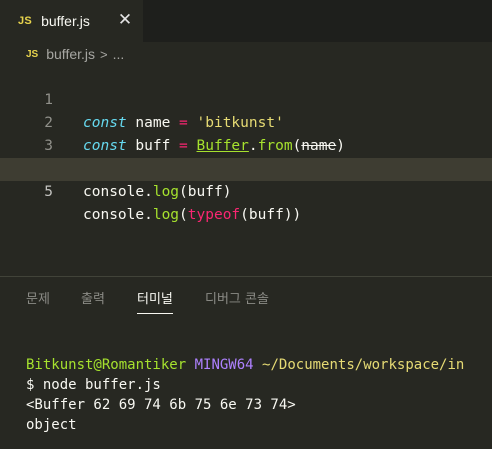  What do you see at coordinates (93, 385) in the screenshot?
I see `terminal-command: $ node buffer.js` at bounding box center [93, 385].